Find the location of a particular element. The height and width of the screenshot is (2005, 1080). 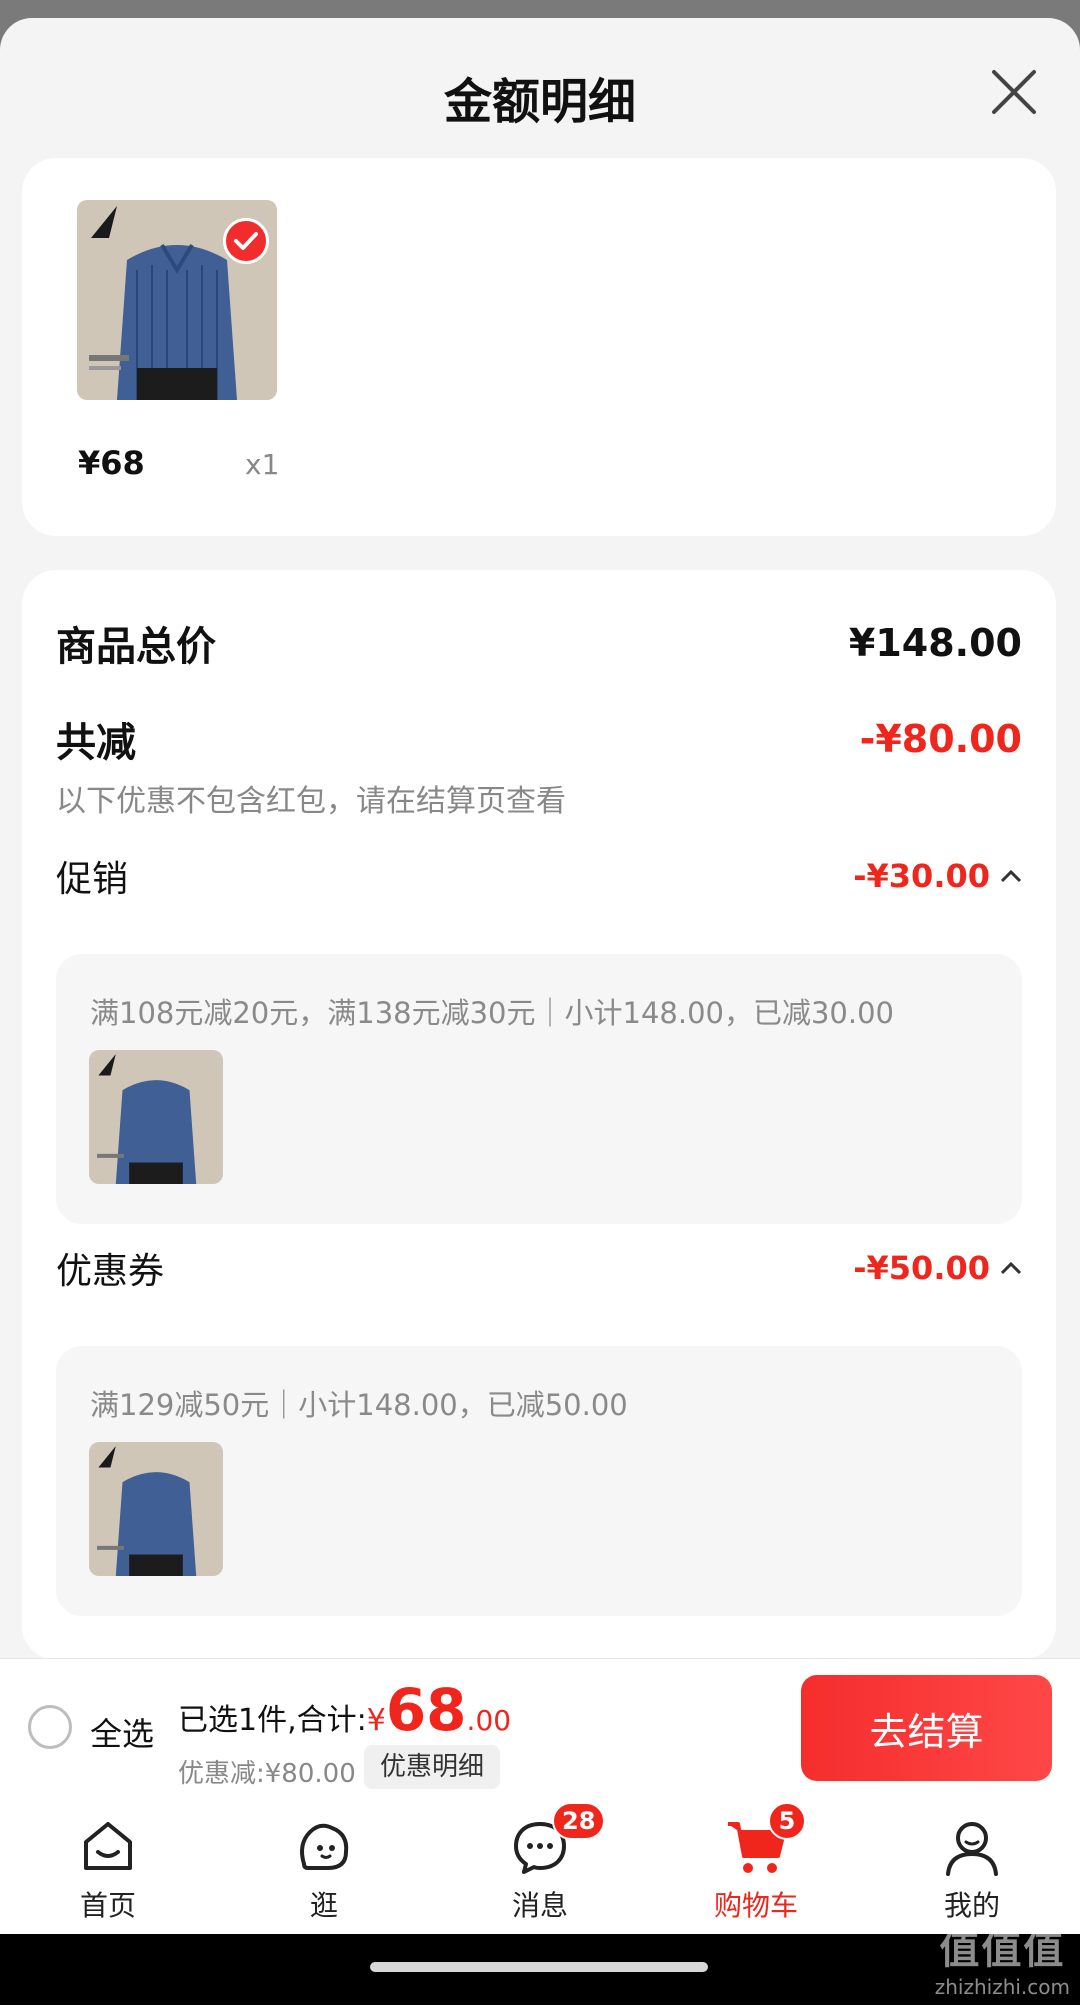

promotion-label: 促销 is located at coordinates (92, 879).